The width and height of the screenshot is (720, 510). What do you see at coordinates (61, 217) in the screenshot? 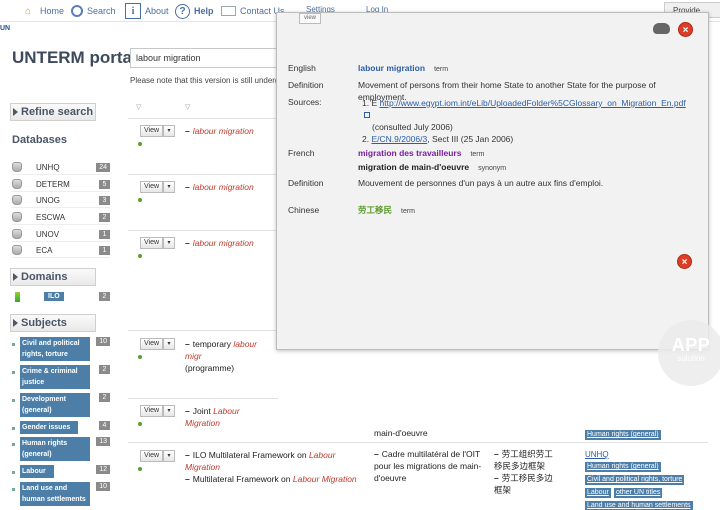
I see `database-item: ESCWA 2` at bounding box center [61, 217].